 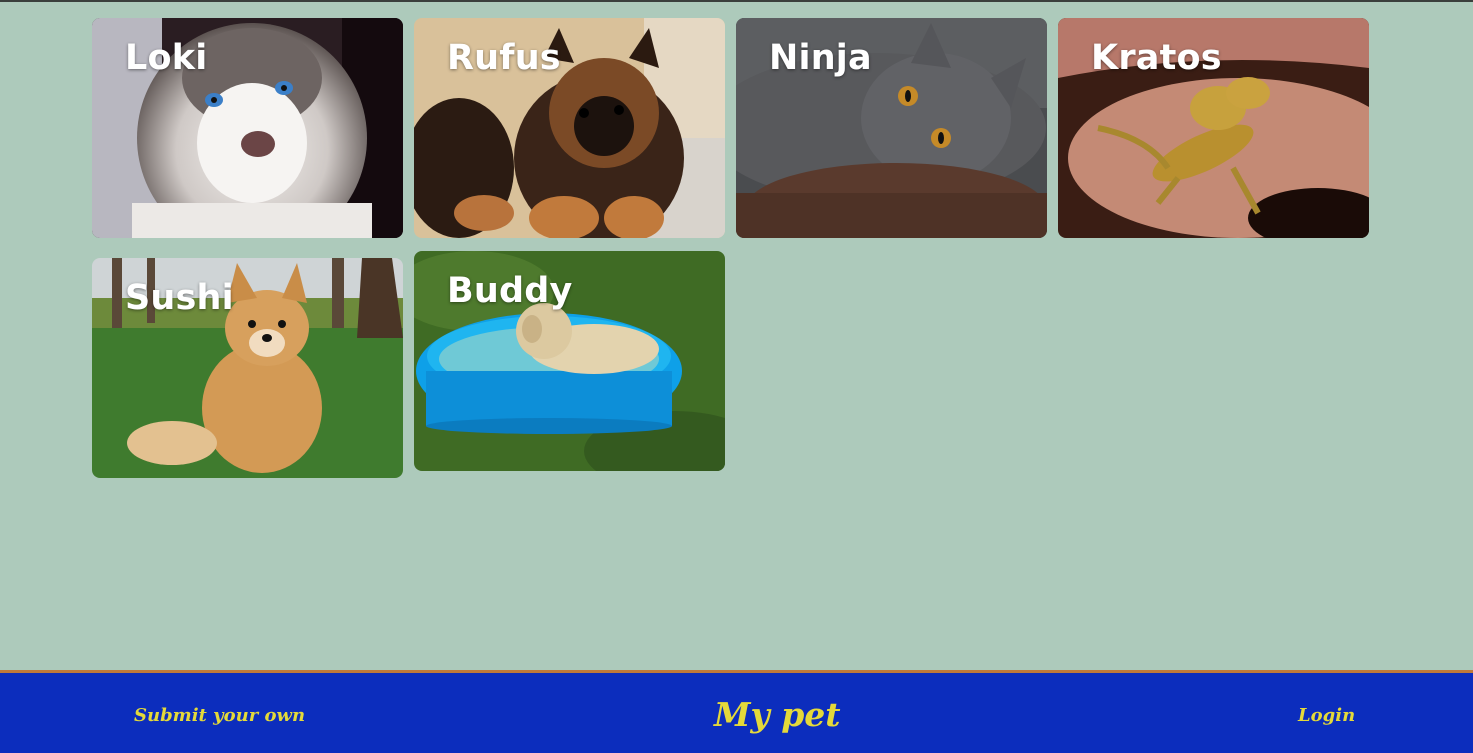 What do you see at coordinates (1156, 58) in the screenshot?
I see `pet-name: Kratos` at bounding box center [1156, 58].